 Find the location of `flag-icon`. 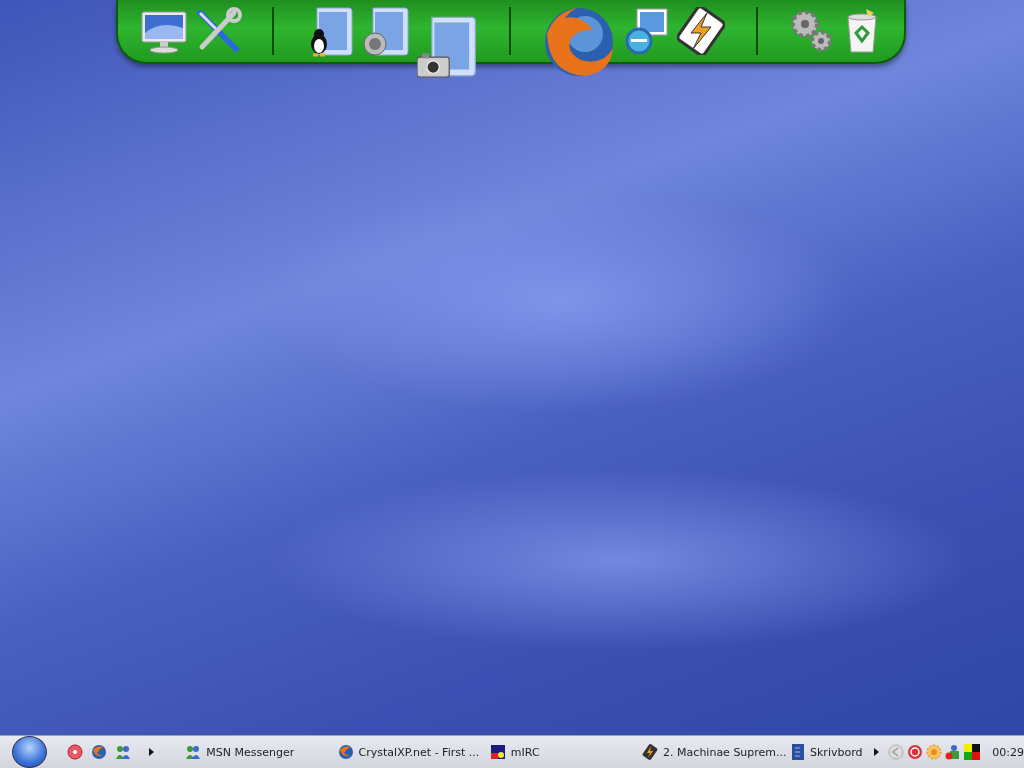

flag-icon is located at coordinates (972, 752).